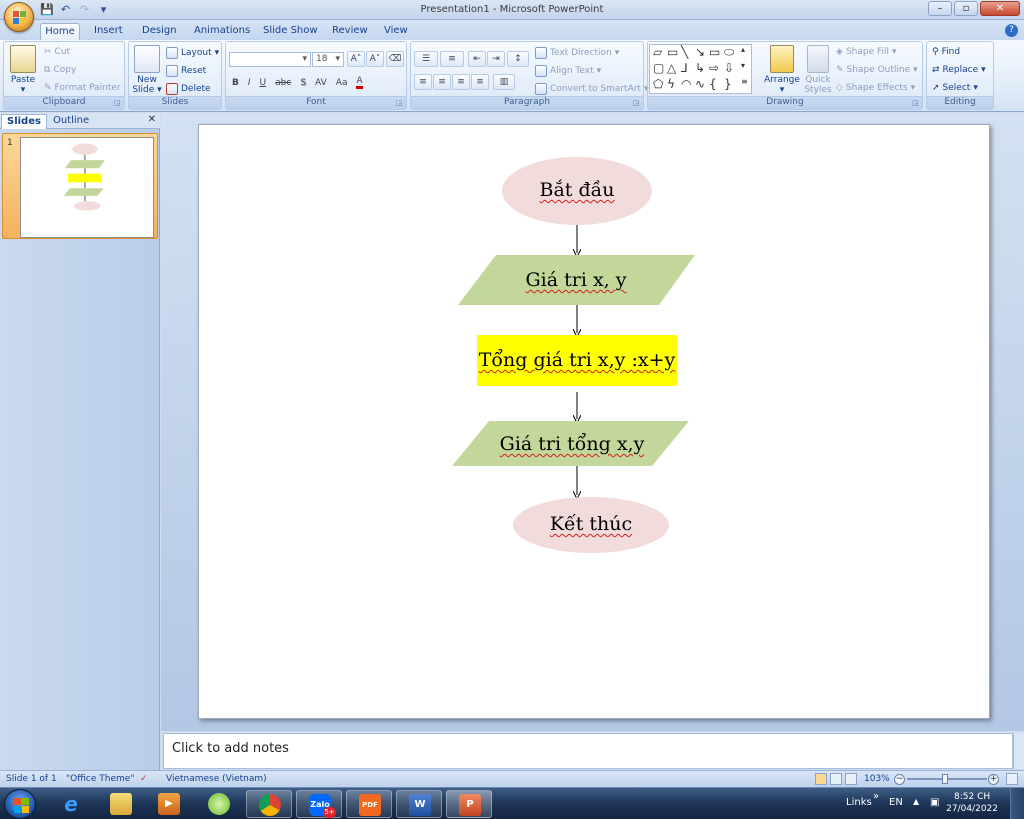  I want to click on zoom-slider-thumb, so click(945, 779).